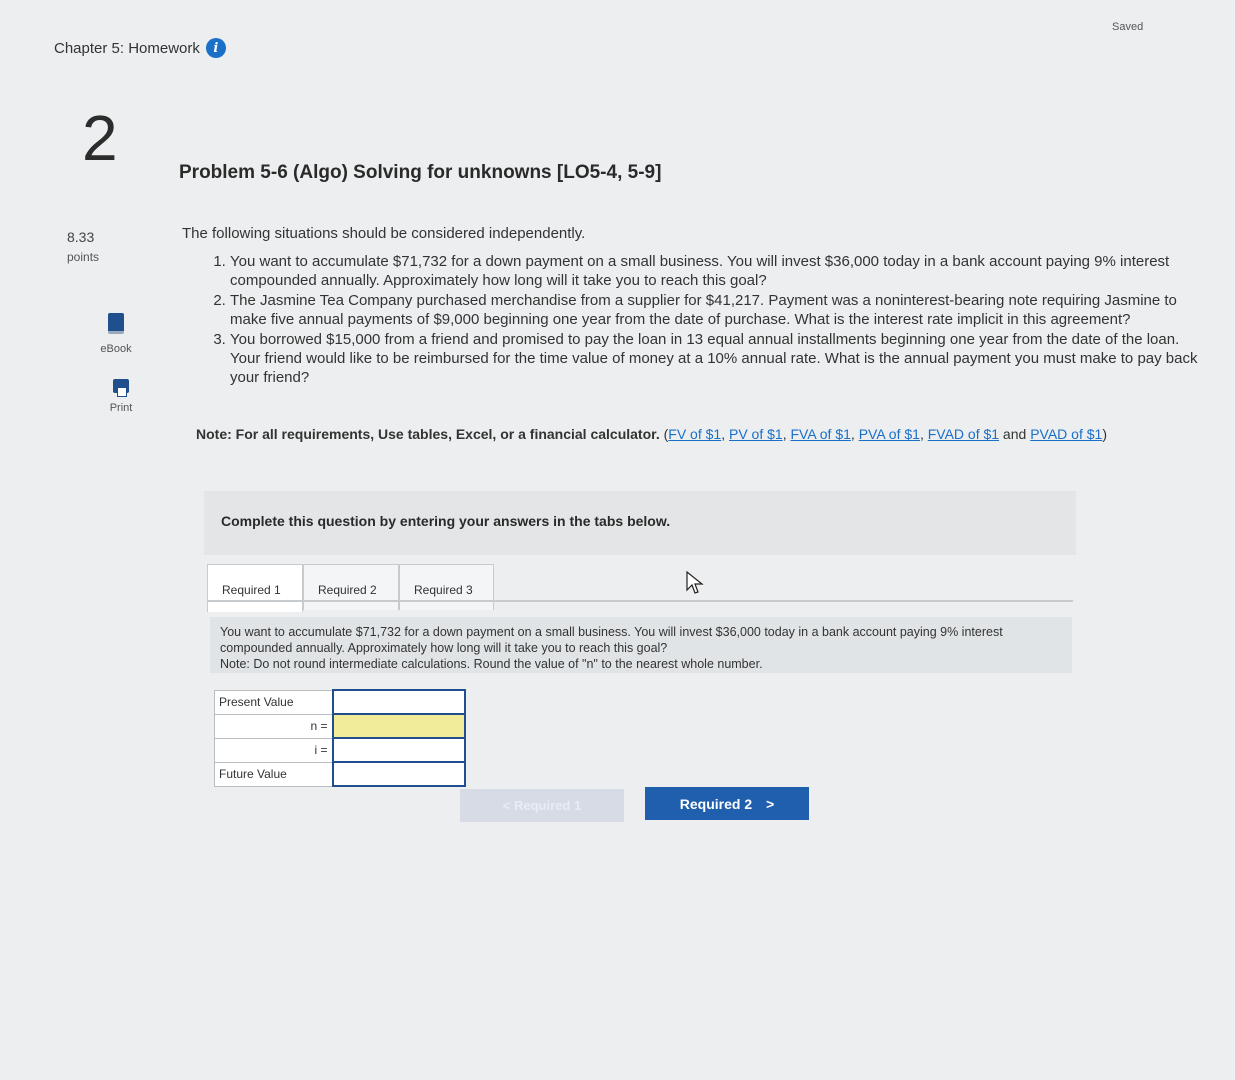 This screenshot has height=1080, width=1235. I want to click on points-label: points, so click(83, 257).